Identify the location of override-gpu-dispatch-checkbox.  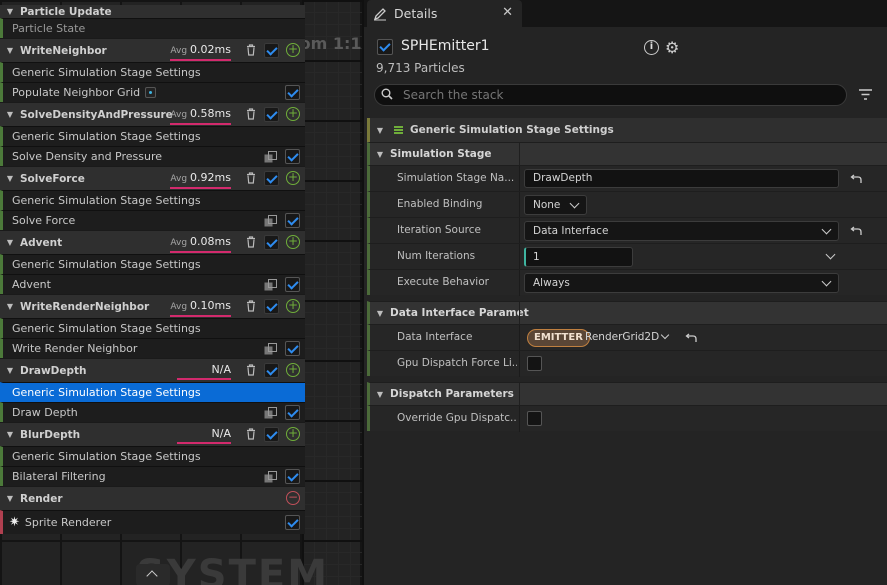
(534, 420).